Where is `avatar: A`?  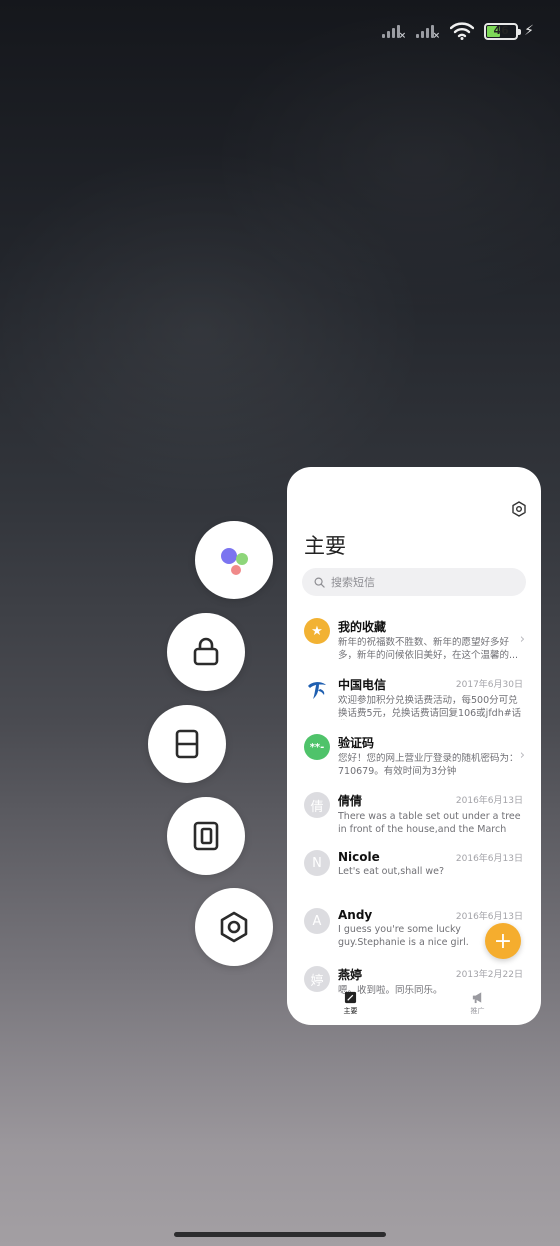 avatar: A is located at coordinates (317, 921).